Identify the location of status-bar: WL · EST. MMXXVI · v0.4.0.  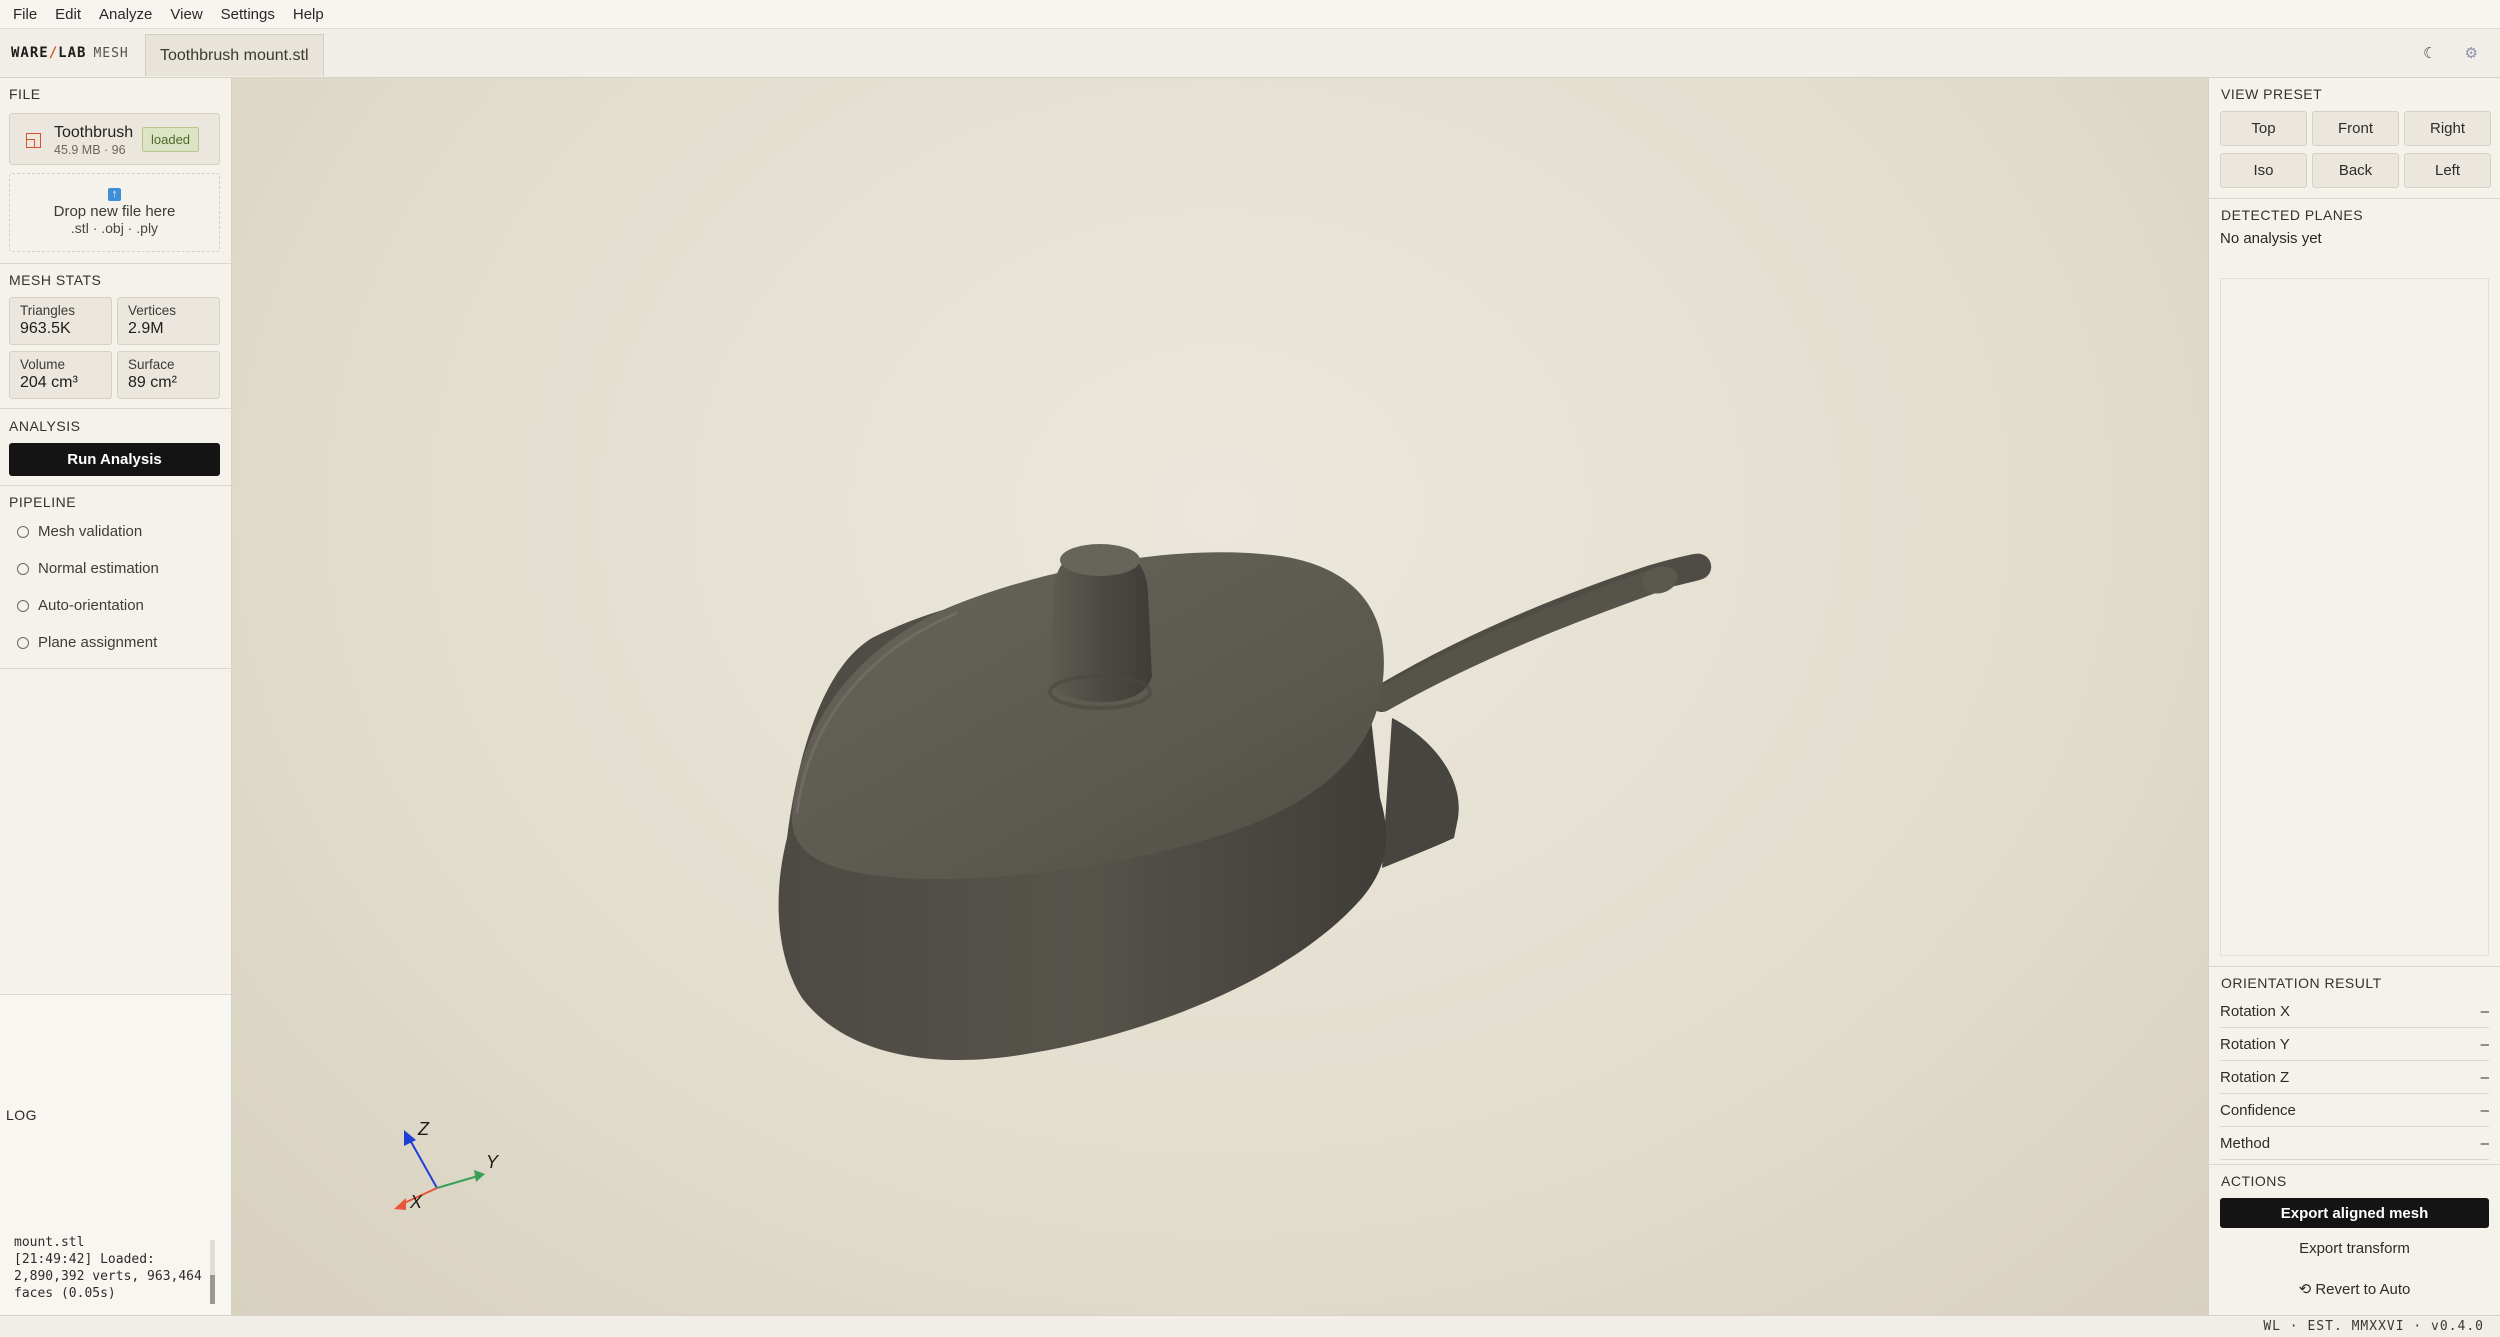
(1250, 1326).